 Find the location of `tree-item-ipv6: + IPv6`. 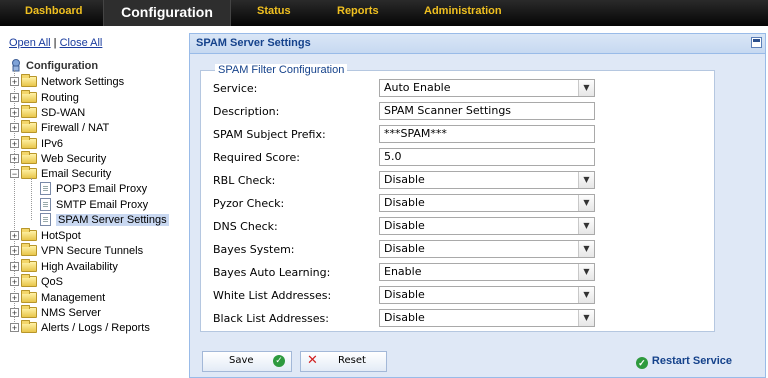

tree-item-ipv6: + IPv6 is located at coordinates (36, 143).